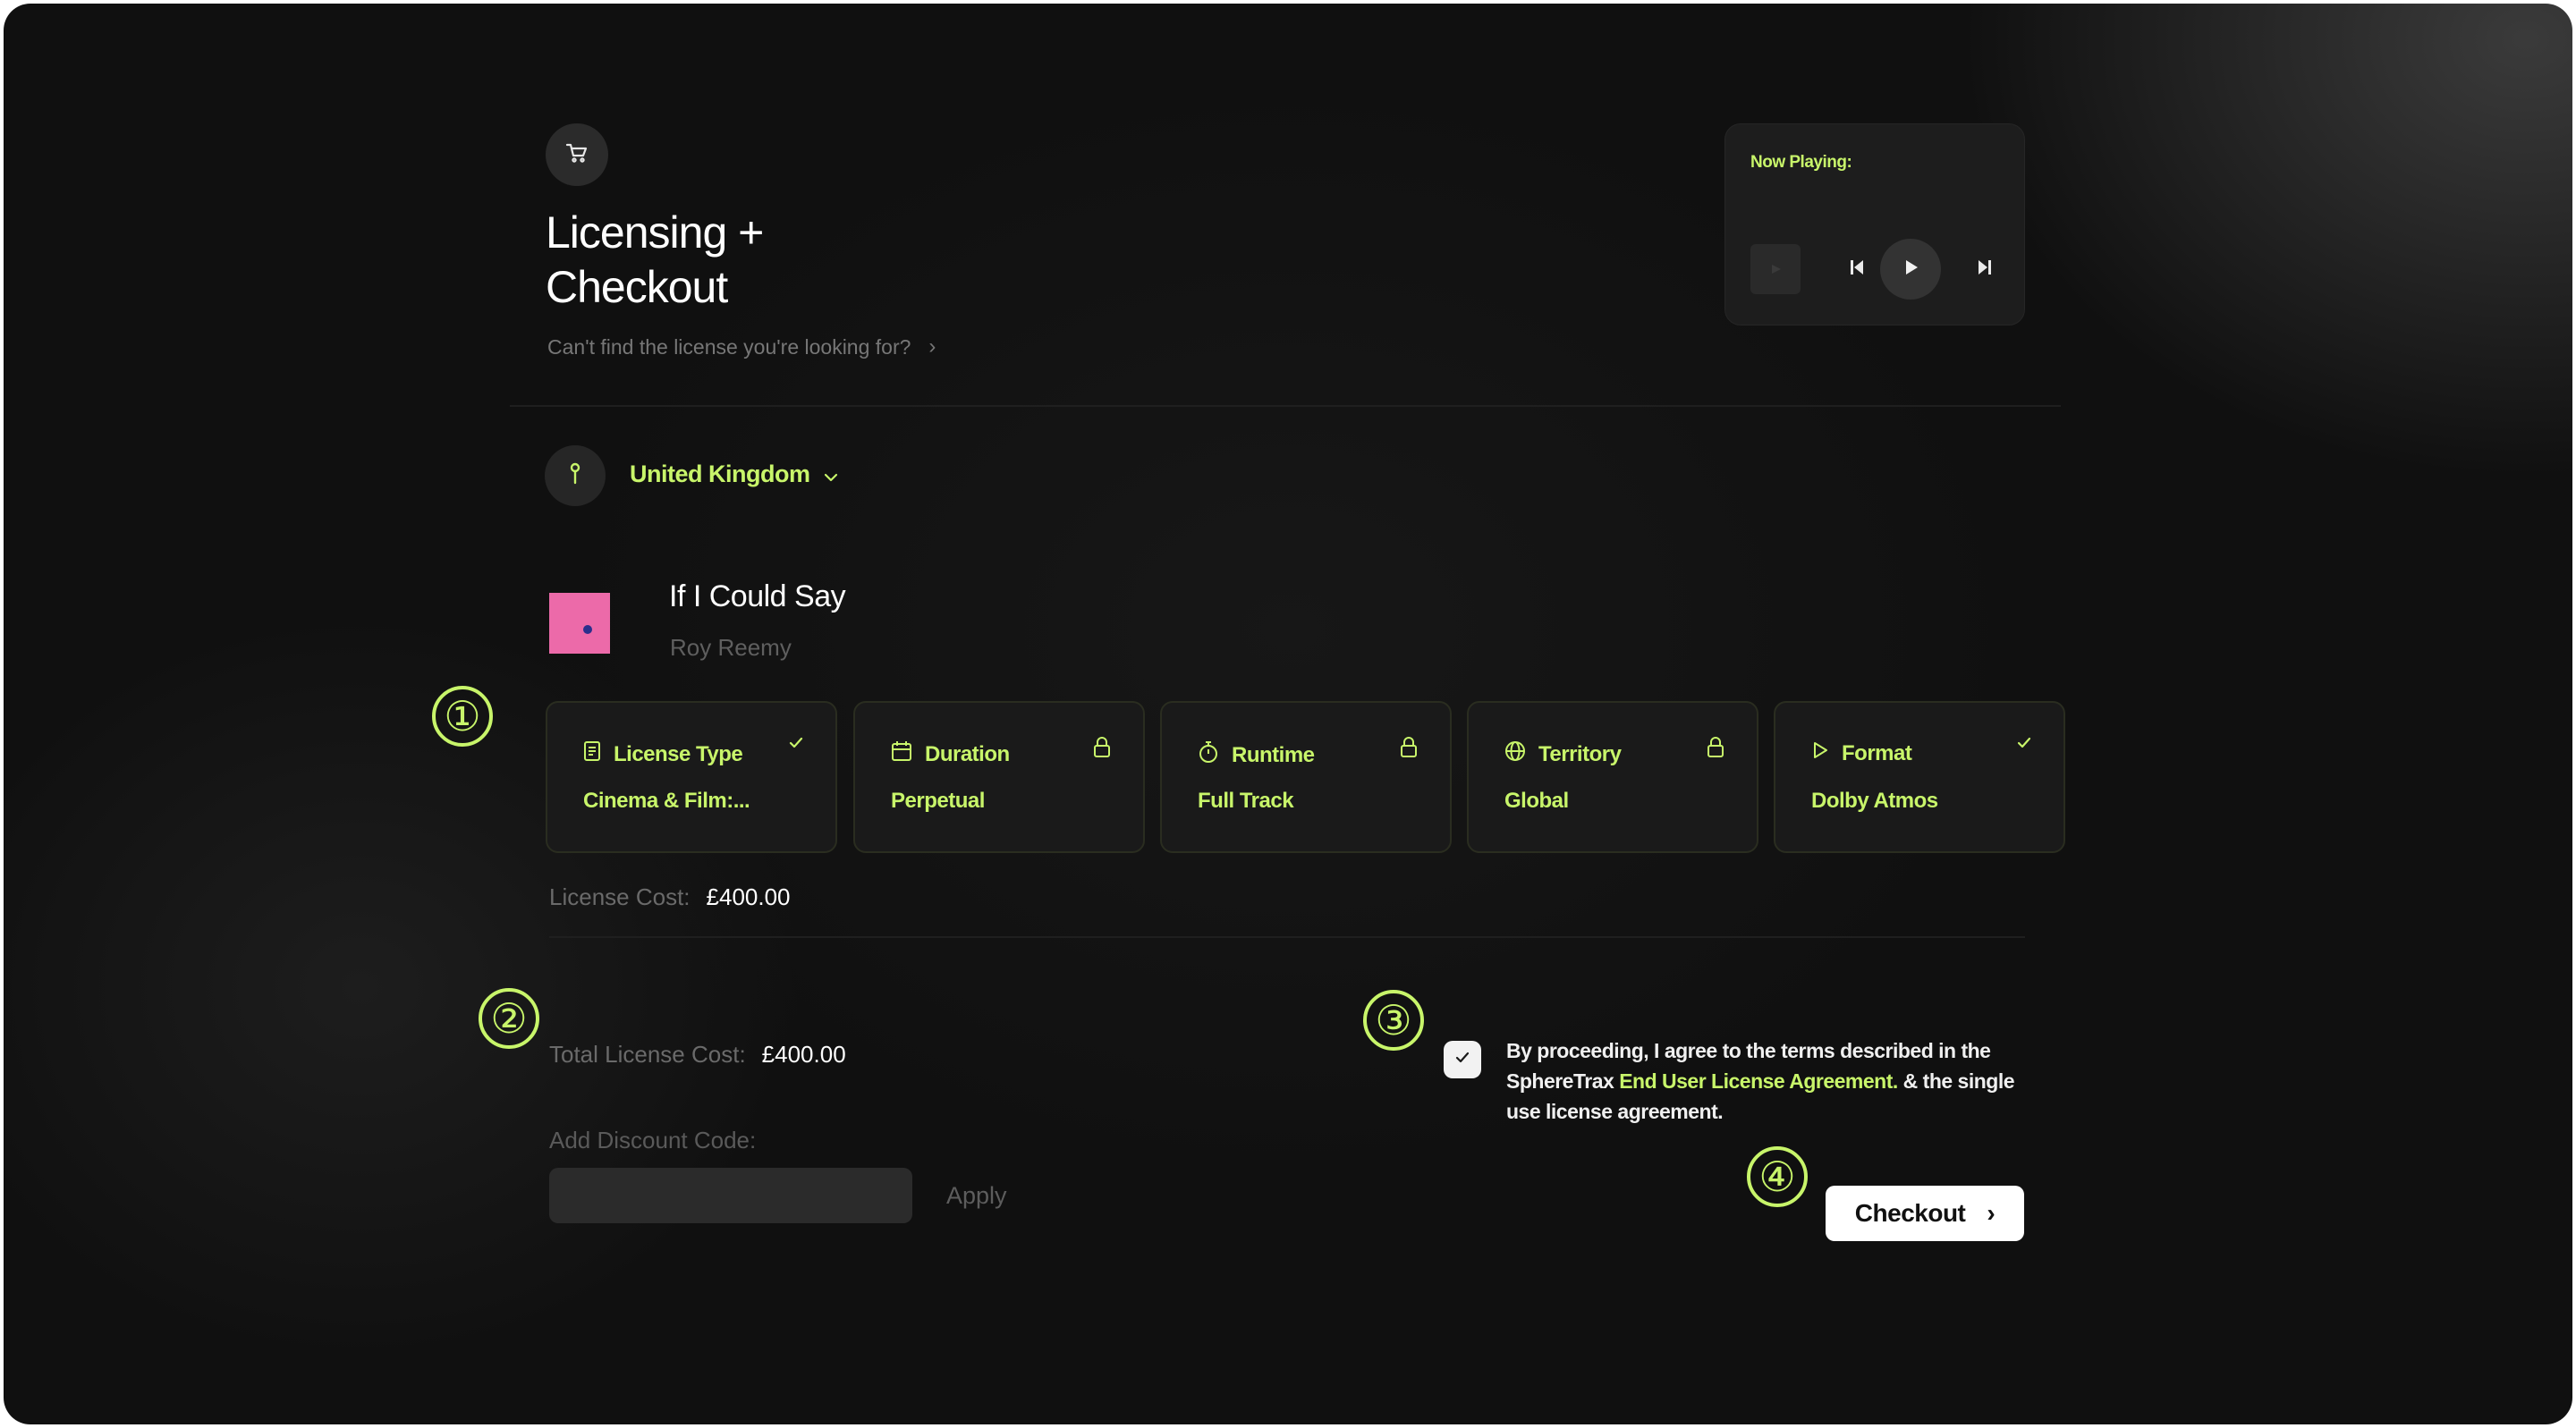 This screenshot has width=2576, height=1428. What do you see at coordinates (655, 233) in the screenshot?
I see `page-title-line-1: Licensing +` at bounding box center [655, 233].